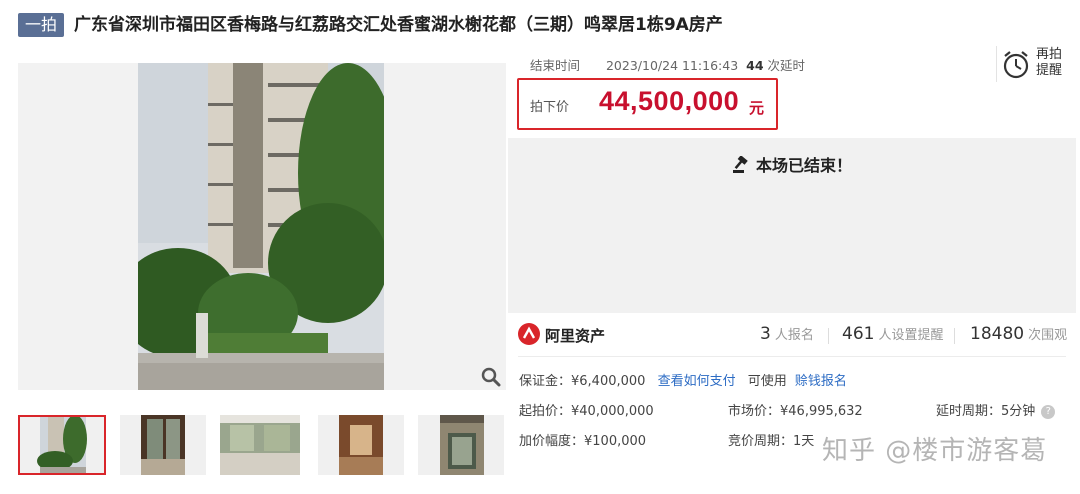 Image resolution: width=1080 pixels, height=494 pixels. I want to click on auction-round-badge: 一拍, so click(41, 25).